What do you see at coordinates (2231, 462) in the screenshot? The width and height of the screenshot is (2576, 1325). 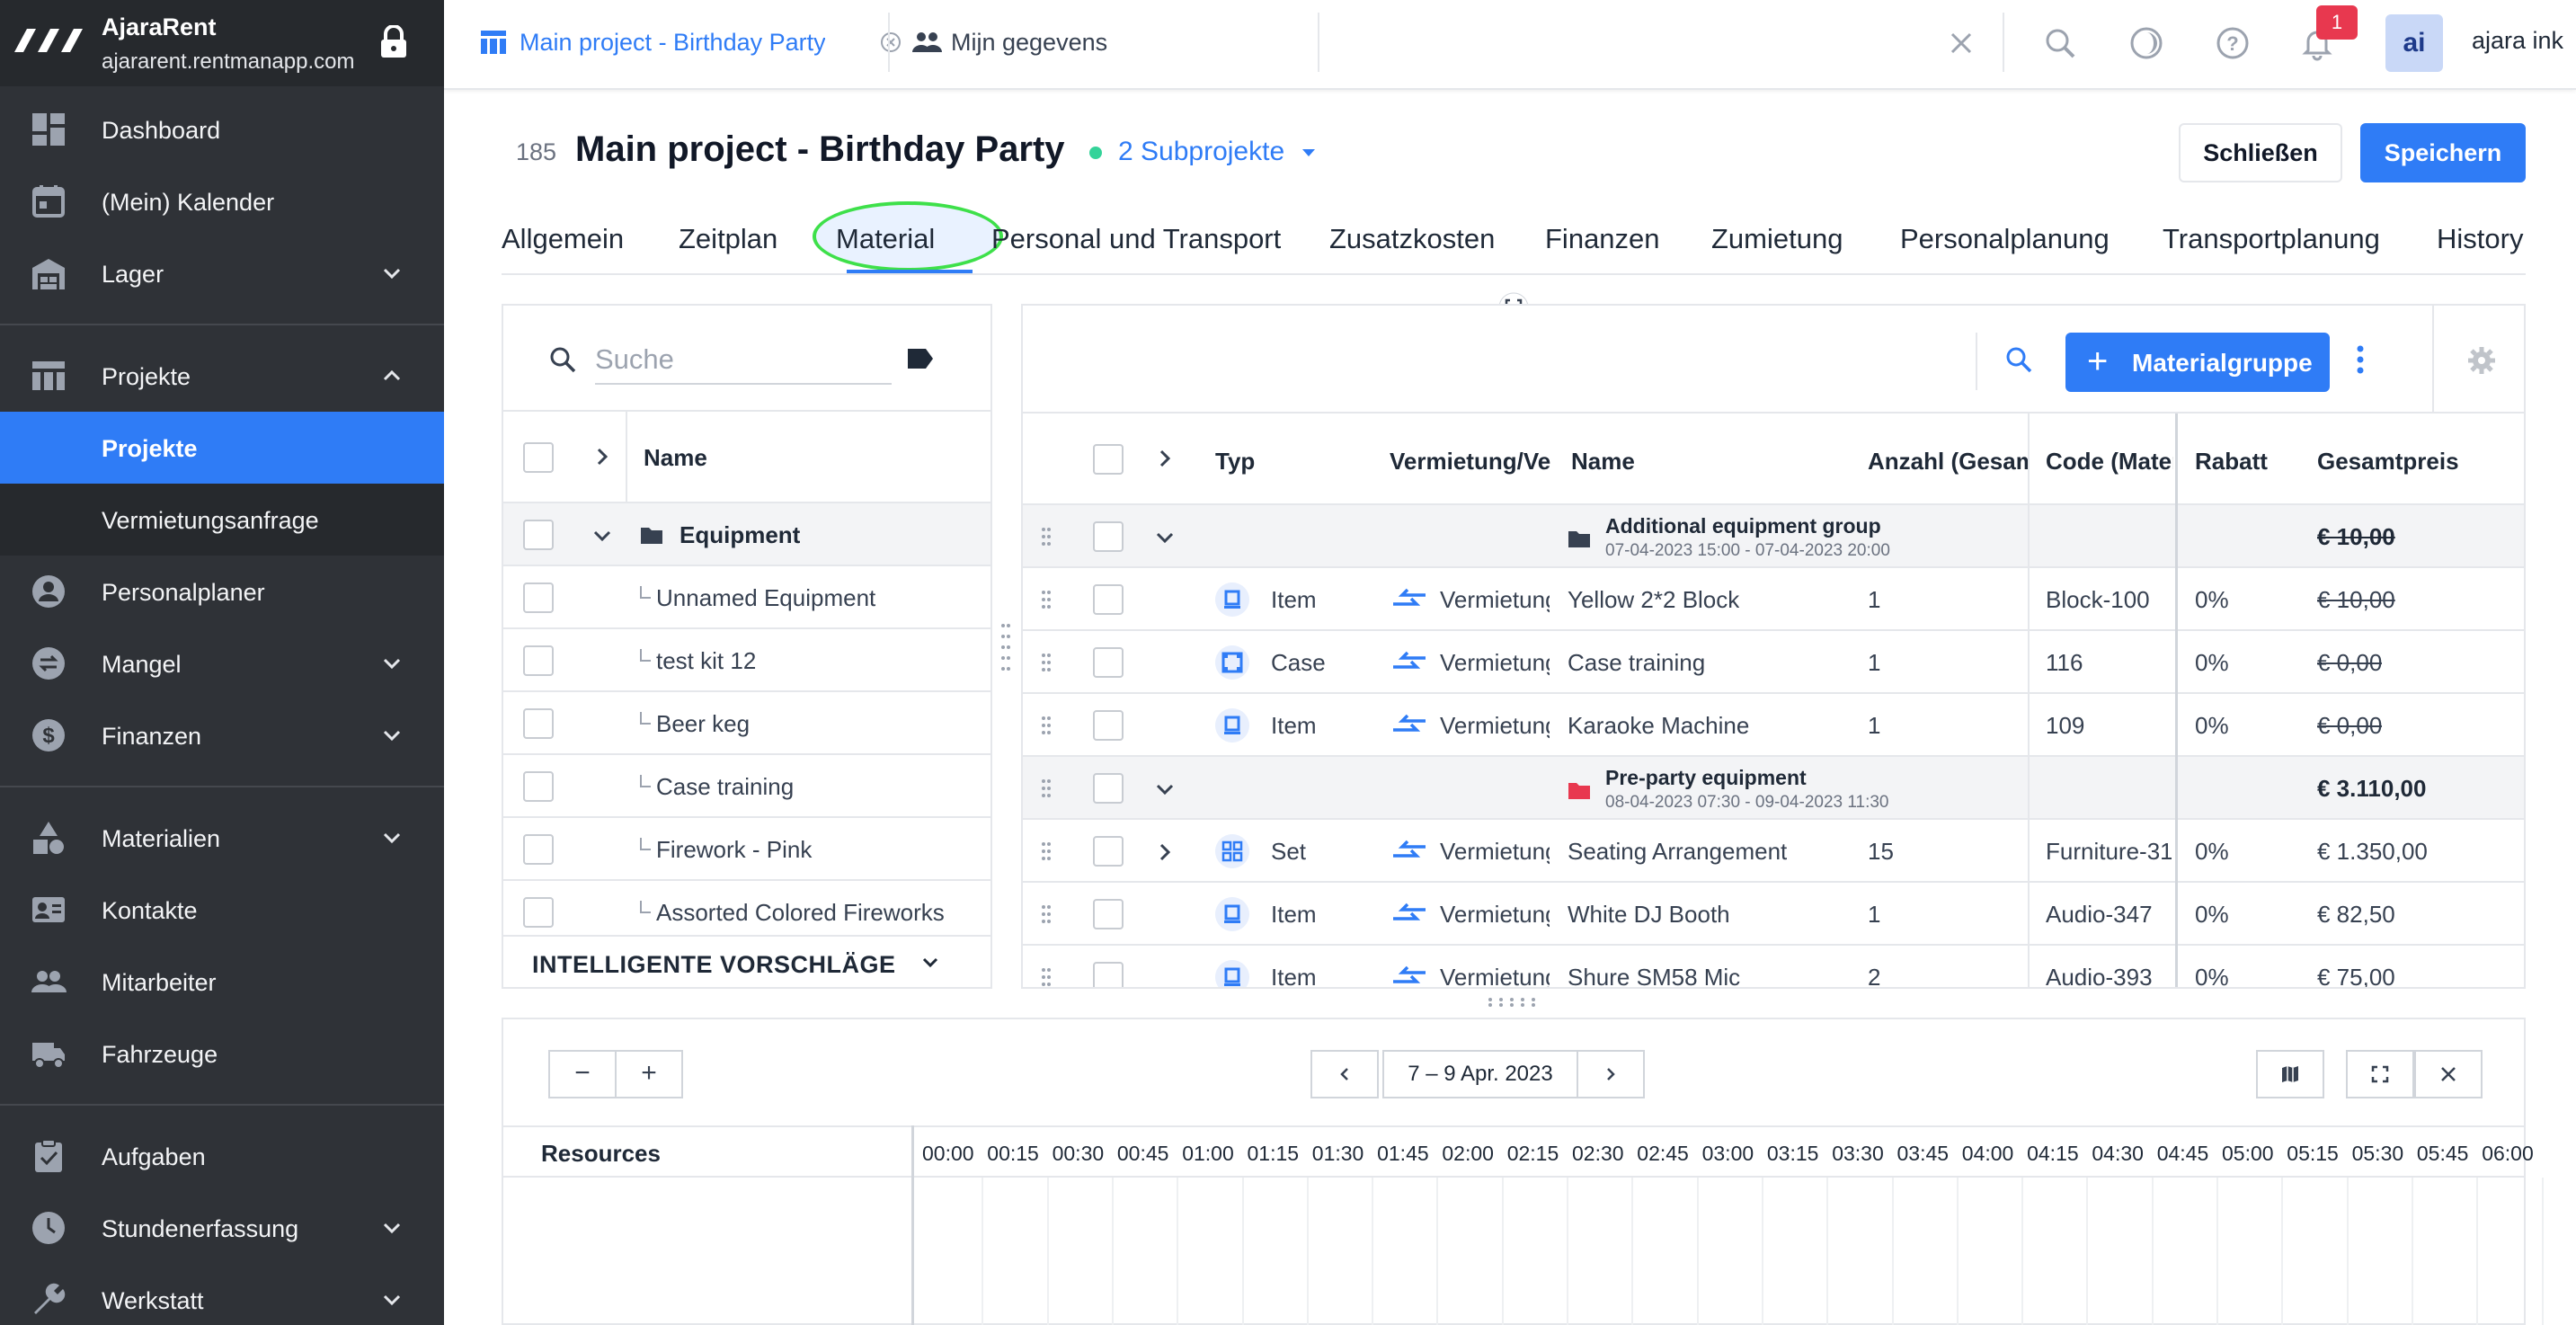 I see `column-header-discount: Rabatt` at bounding box center [2231, 462].